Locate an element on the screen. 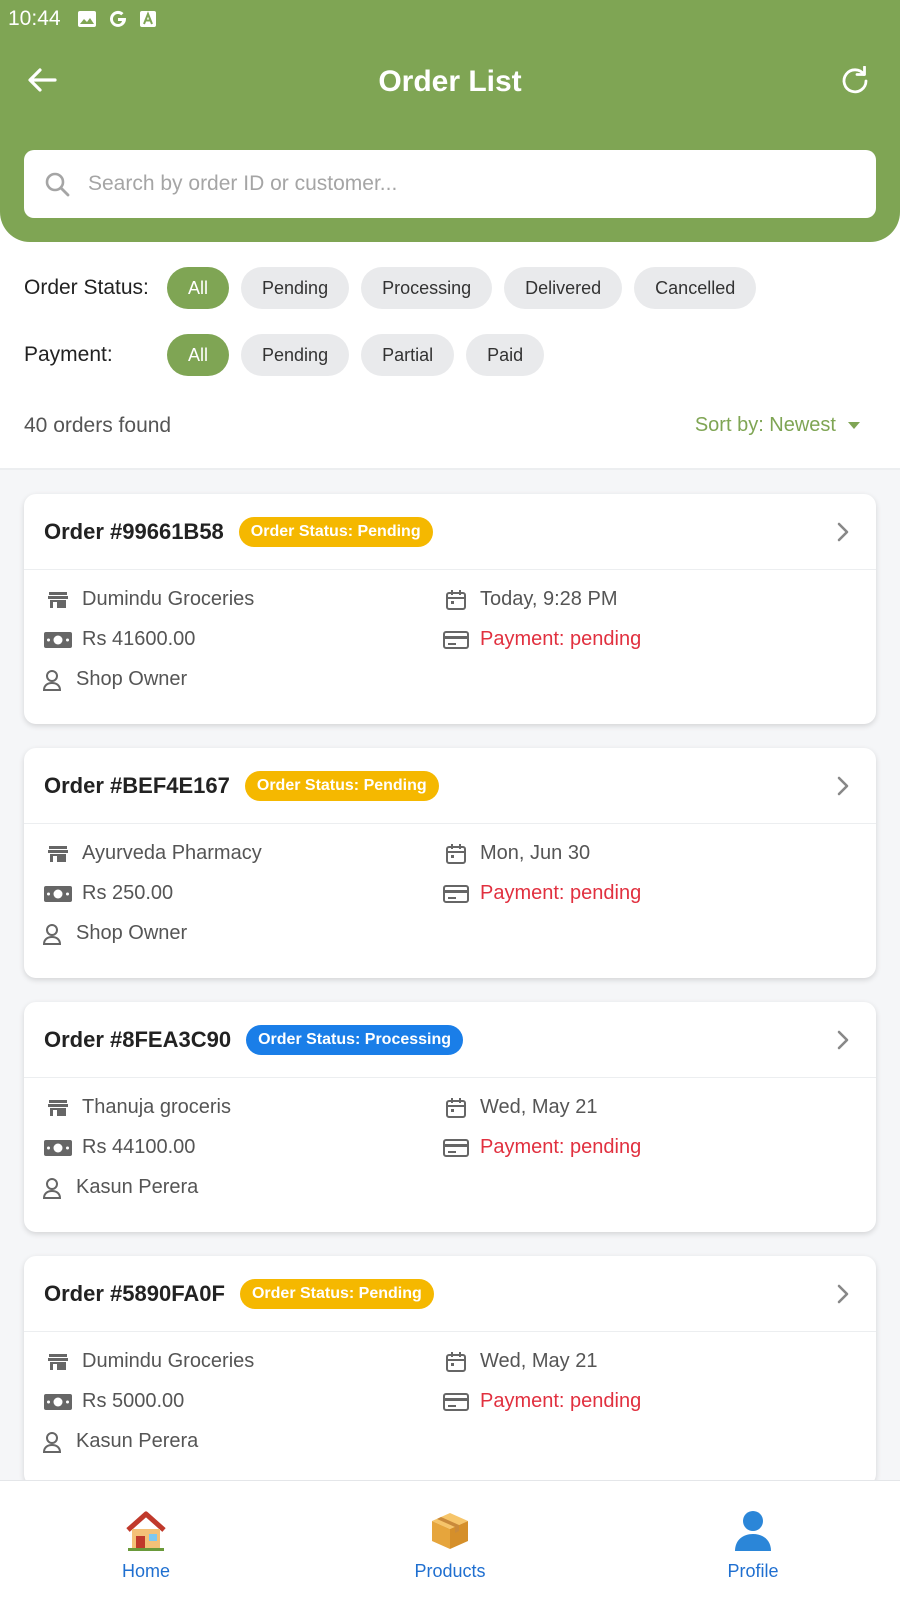 This screenshot has height=1600, width=900. nav-products: Products is located at coordinates (450, 1540).